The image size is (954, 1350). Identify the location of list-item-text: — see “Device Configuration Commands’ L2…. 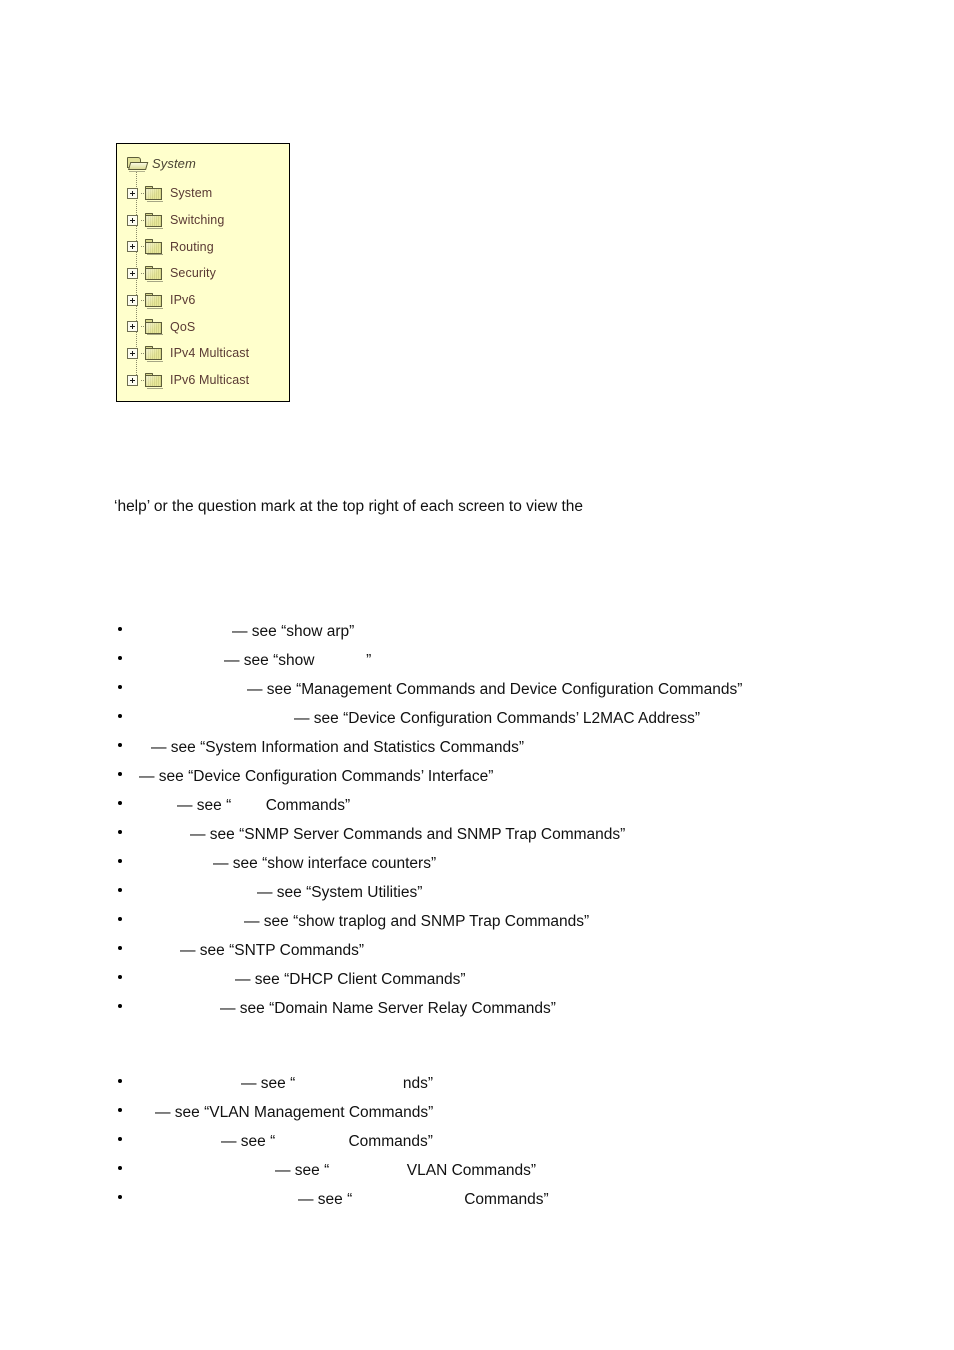
(497, 718).